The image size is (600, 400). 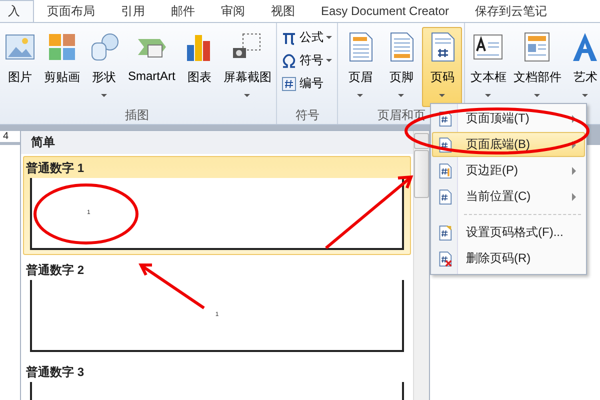 What do you see at coordinates (62, 47) in the screenshot?
I see `clipart-icon` at bounding box center [62, 47].